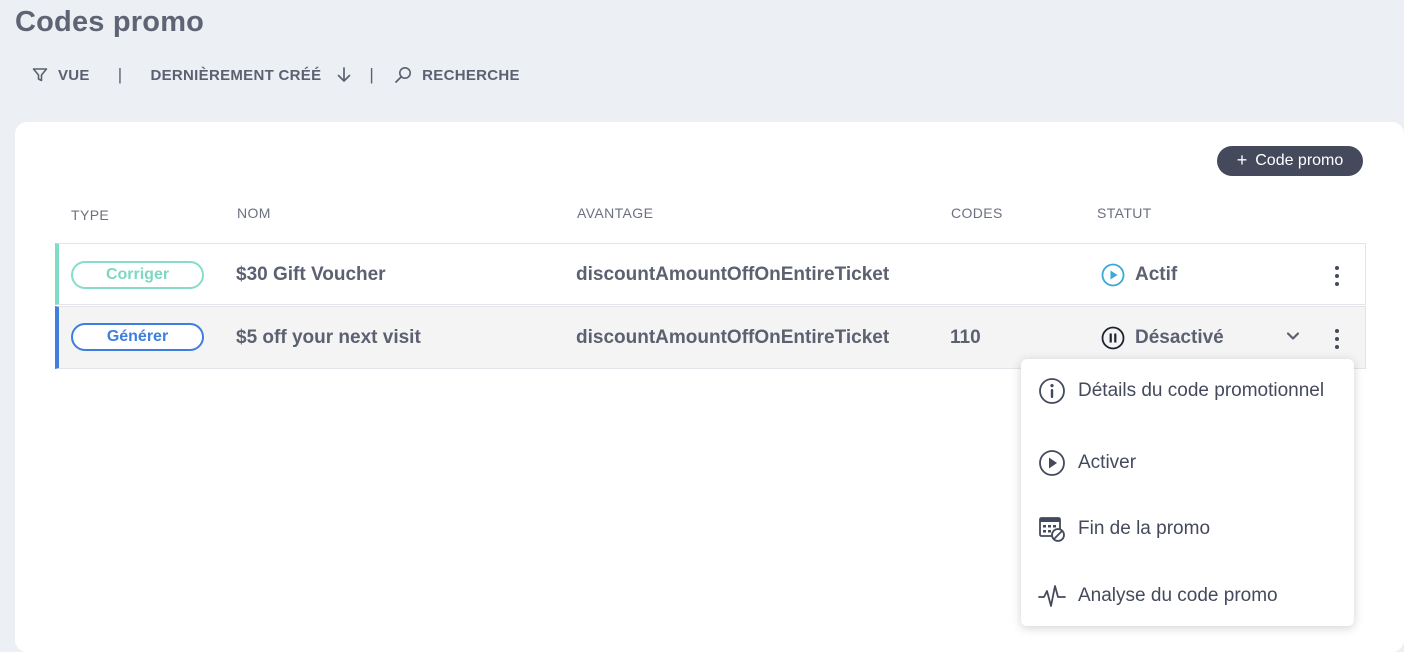  Describe the element at coordinates (1156, 274) in the screenshot. I see `status-label: Actif` at that location.